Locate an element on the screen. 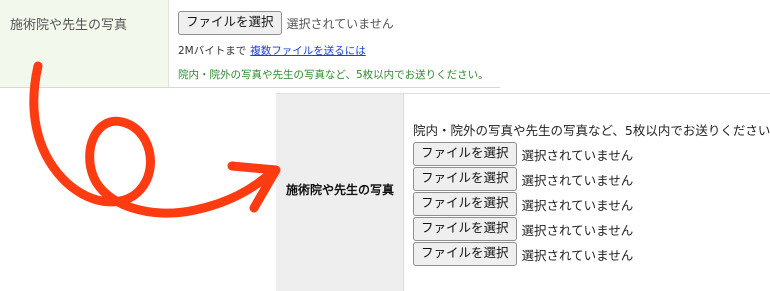 The height and width of the screenshot is (291, 770). before-label-cell: 施術院や先生の写真 is located at coordinates (84, 43).